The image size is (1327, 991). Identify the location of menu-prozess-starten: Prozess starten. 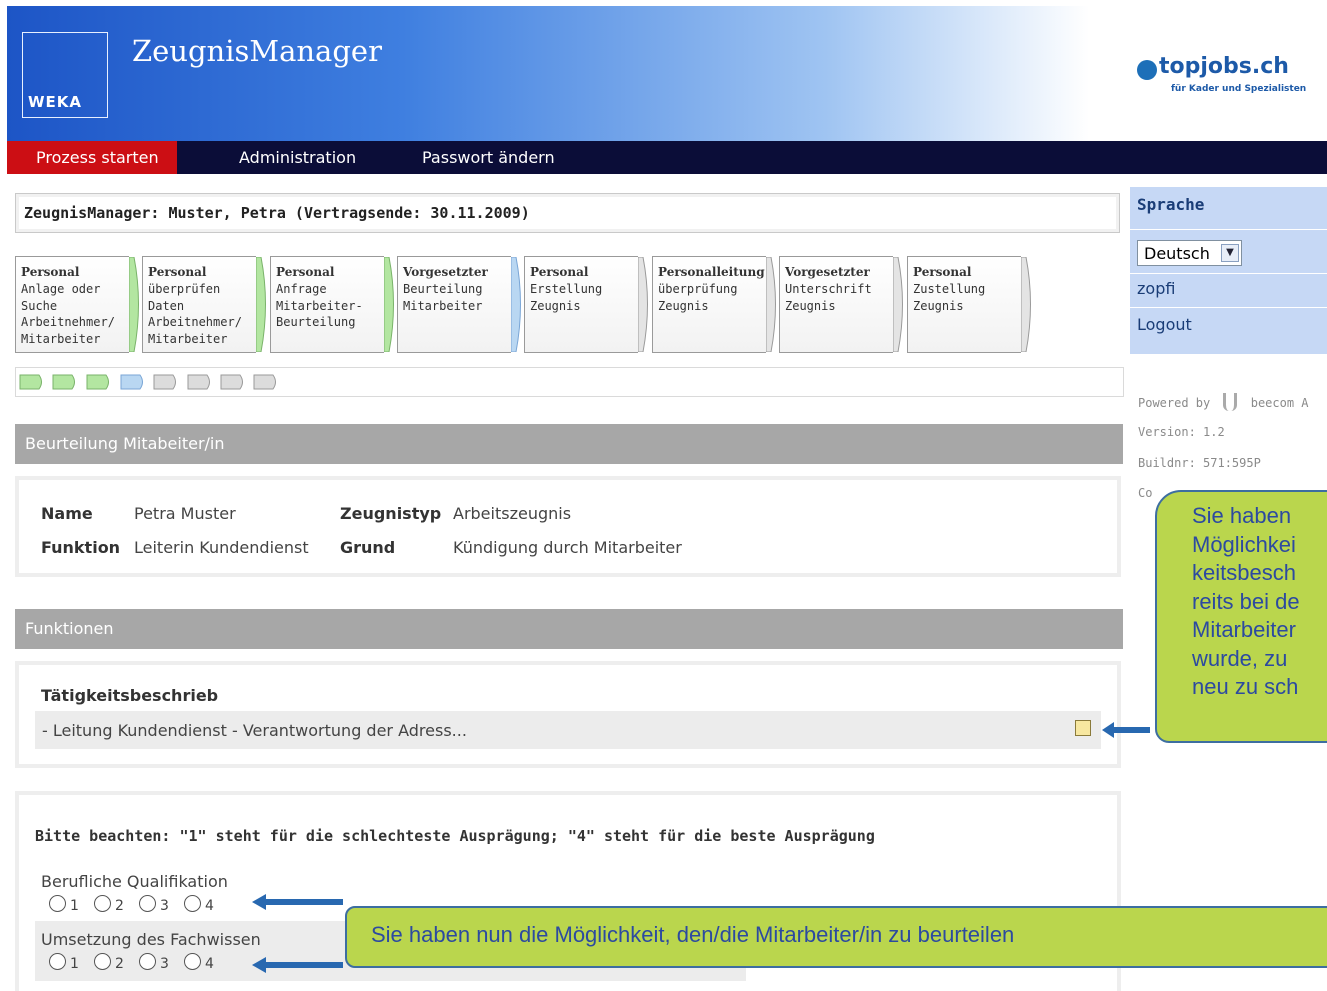
(92, 157).